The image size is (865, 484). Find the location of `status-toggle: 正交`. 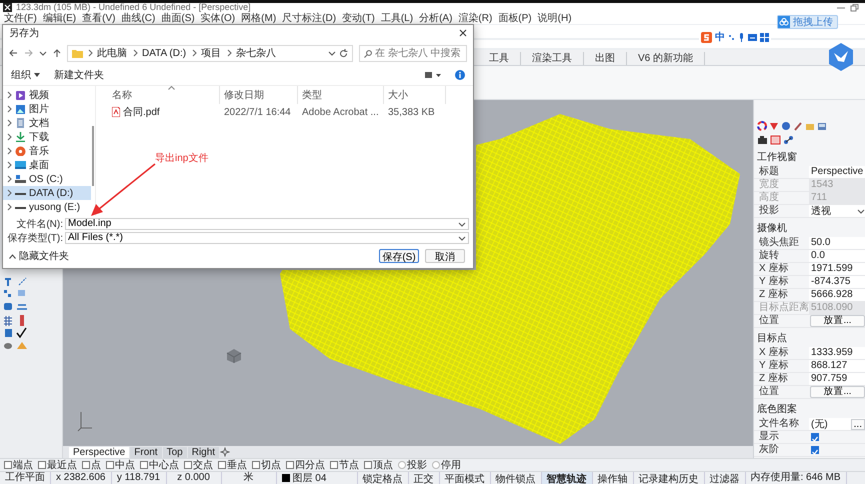

status-toggle: 正交 is located at coordinates (424, 478).